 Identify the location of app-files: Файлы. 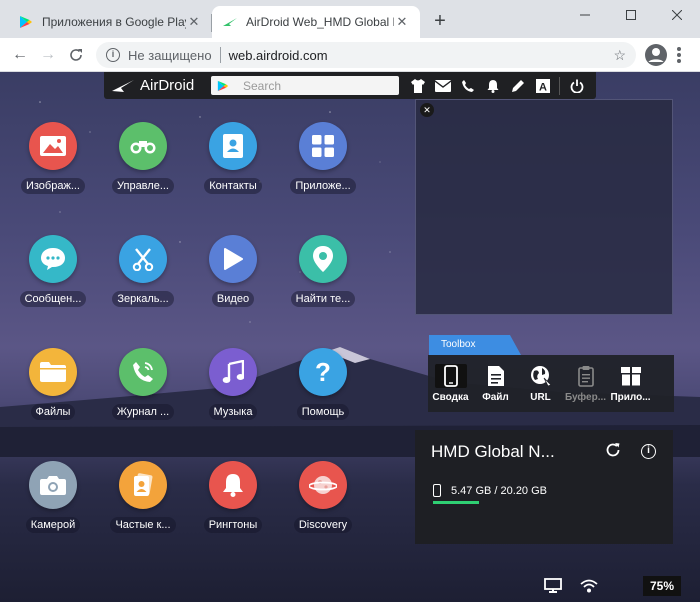
(53, 398).